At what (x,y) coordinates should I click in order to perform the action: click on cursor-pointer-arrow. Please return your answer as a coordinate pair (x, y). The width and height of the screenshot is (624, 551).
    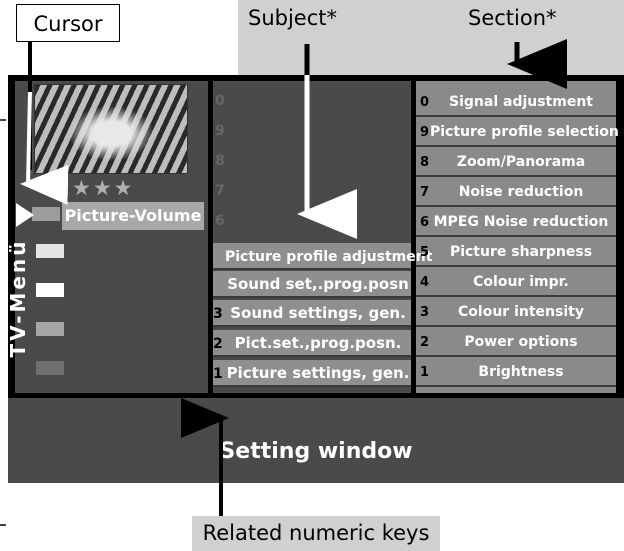
    Looking at the image, I should click on (44, 148).